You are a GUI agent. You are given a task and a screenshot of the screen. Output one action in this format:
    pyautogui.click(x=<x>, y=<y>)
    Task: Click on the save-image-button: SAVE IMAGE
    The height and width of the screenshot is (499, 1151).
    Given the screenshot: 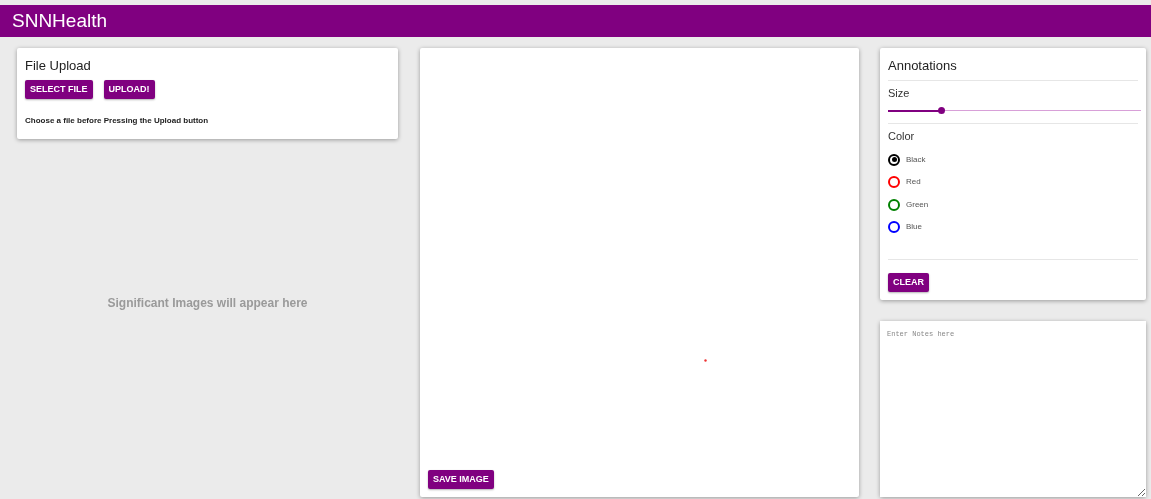 What is the action you would take?
    pyautogui.click(x=461, y=479)
    